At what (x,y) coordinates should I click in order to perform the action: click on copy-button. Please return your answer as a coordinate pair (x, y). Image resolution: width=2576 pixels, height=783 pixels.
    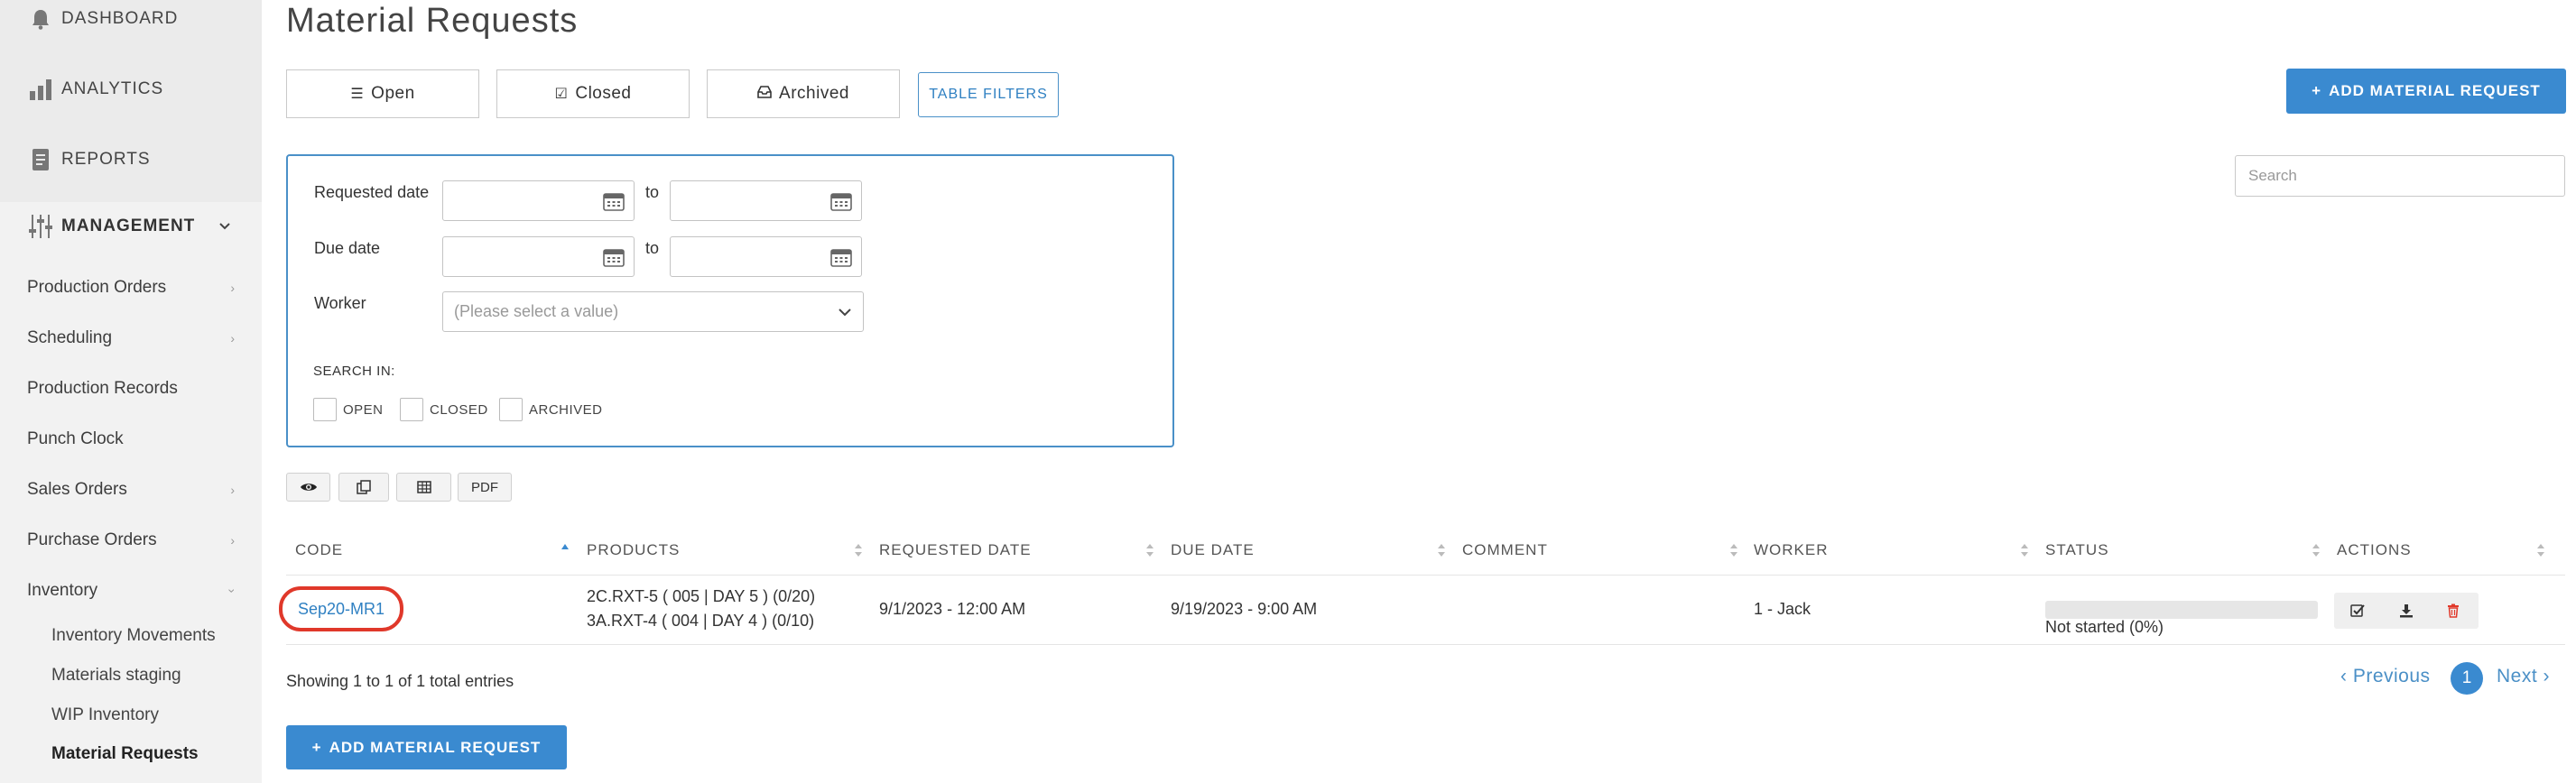
    Looking at the image, I should click on (364, 487).